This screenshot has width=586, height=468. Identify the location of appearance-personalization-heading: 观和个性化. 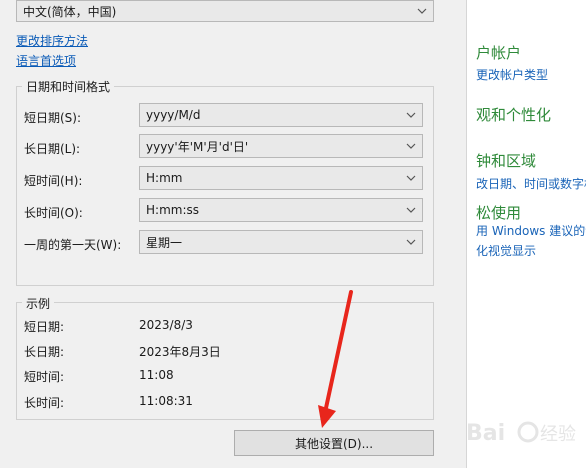
(513, 114).